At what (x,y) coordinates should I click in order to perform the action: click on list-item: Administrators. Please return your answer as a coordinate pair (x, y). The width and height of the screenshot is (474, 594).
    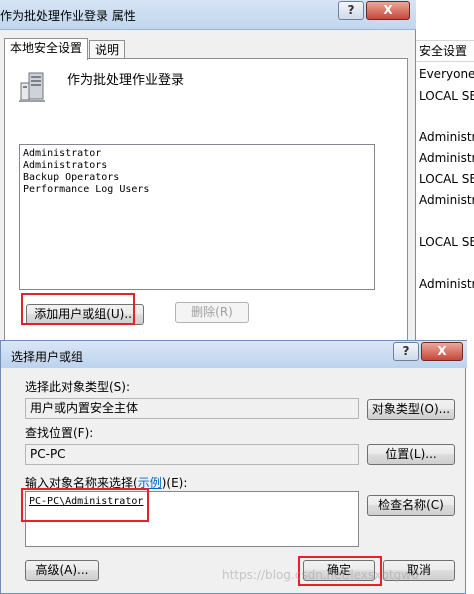
    Looking at the image, I should click on (197, 166).